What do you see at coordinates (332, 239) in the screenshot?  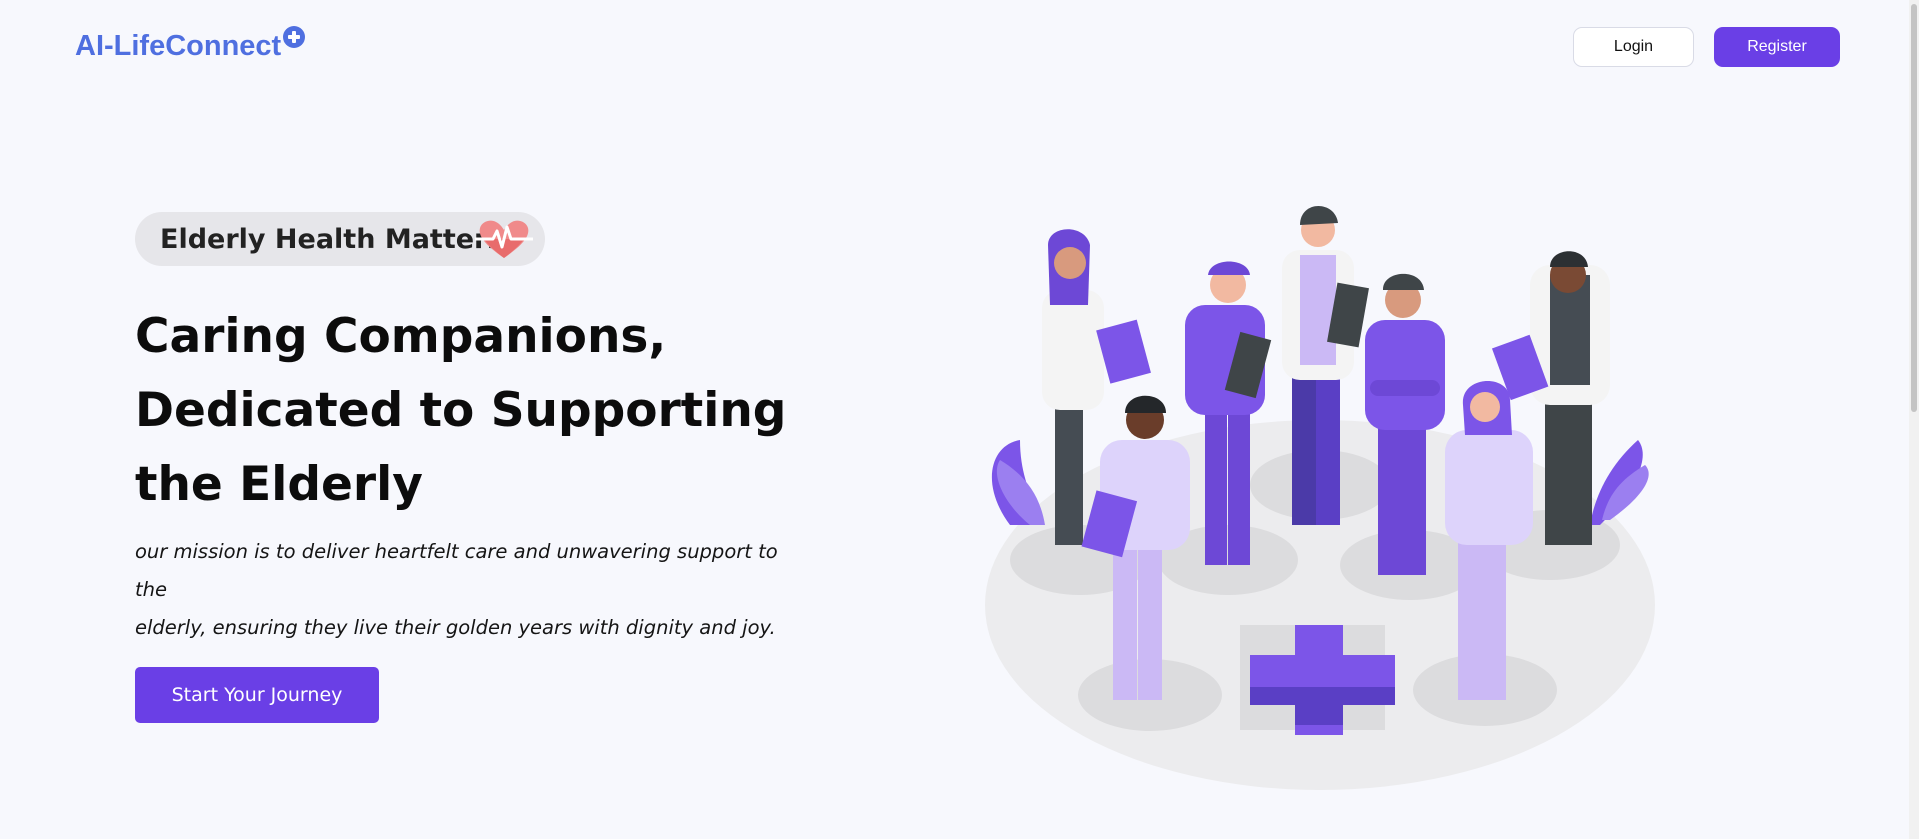 I see `badge-text: Elderly Health Matters` at bounding box center [332, 239].